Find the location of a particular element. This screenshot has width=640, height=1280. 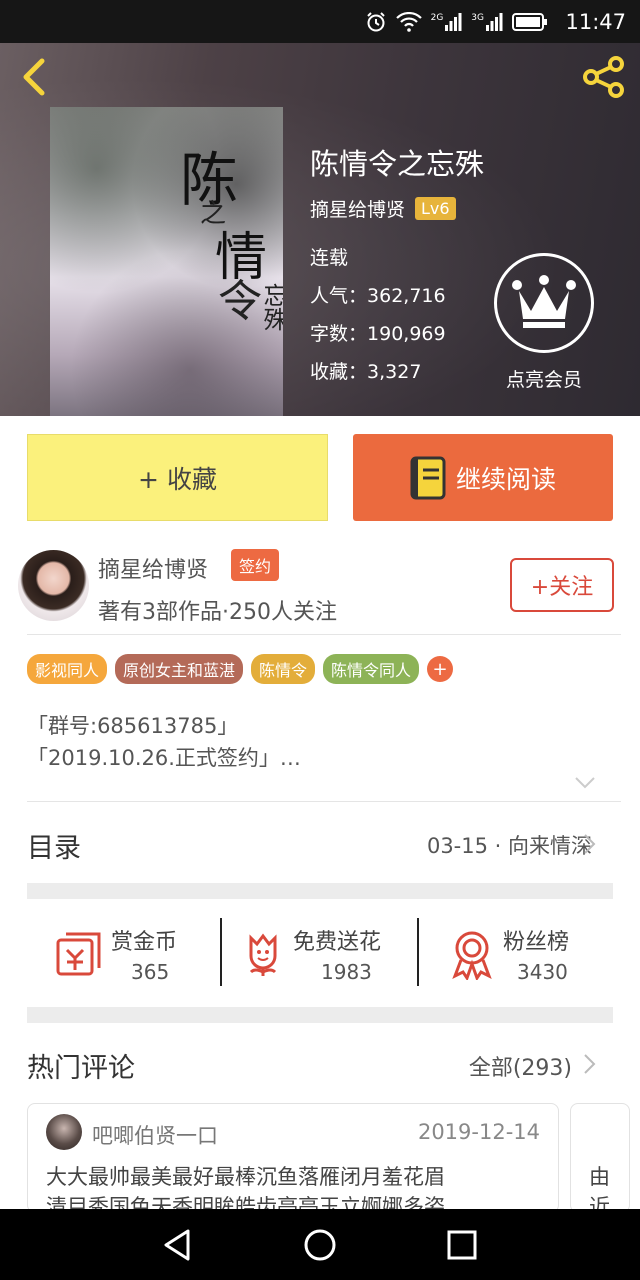

fan-ranking-stat: 粉丝榜 3430 is located at coordinates (521, 954).